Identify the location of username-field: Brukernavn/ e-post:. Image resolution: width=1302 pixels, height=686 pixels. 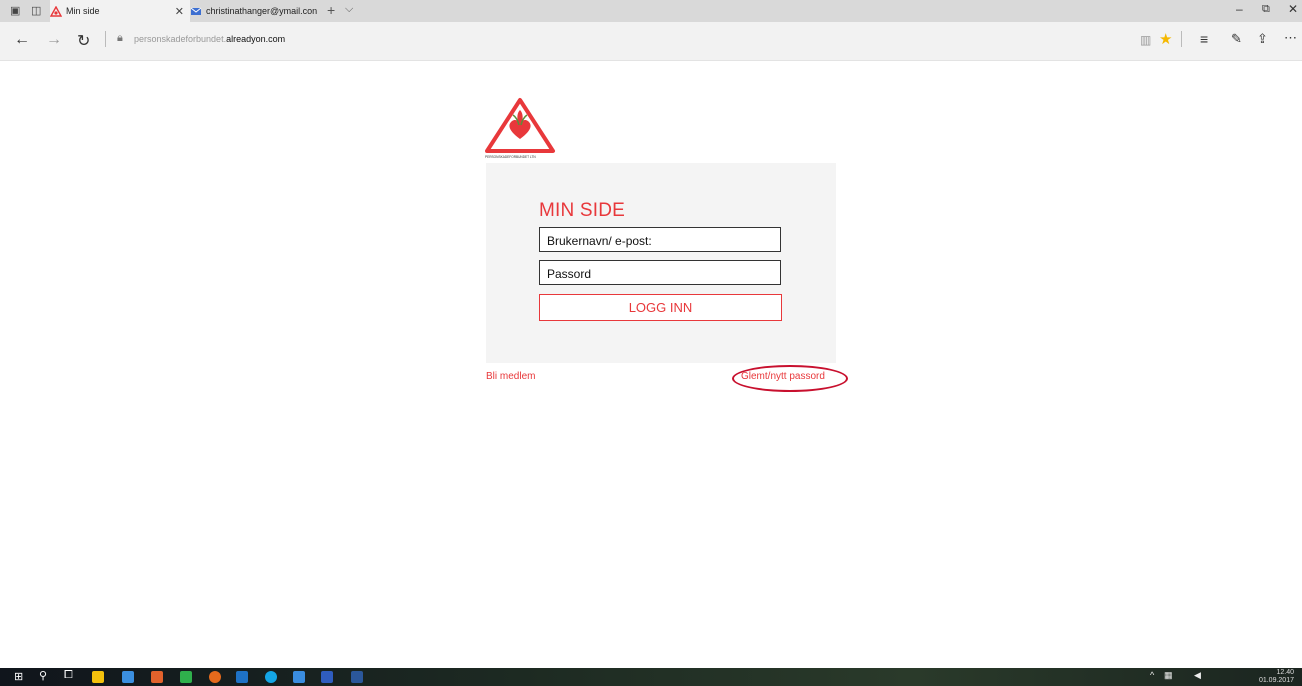
(660, 239).